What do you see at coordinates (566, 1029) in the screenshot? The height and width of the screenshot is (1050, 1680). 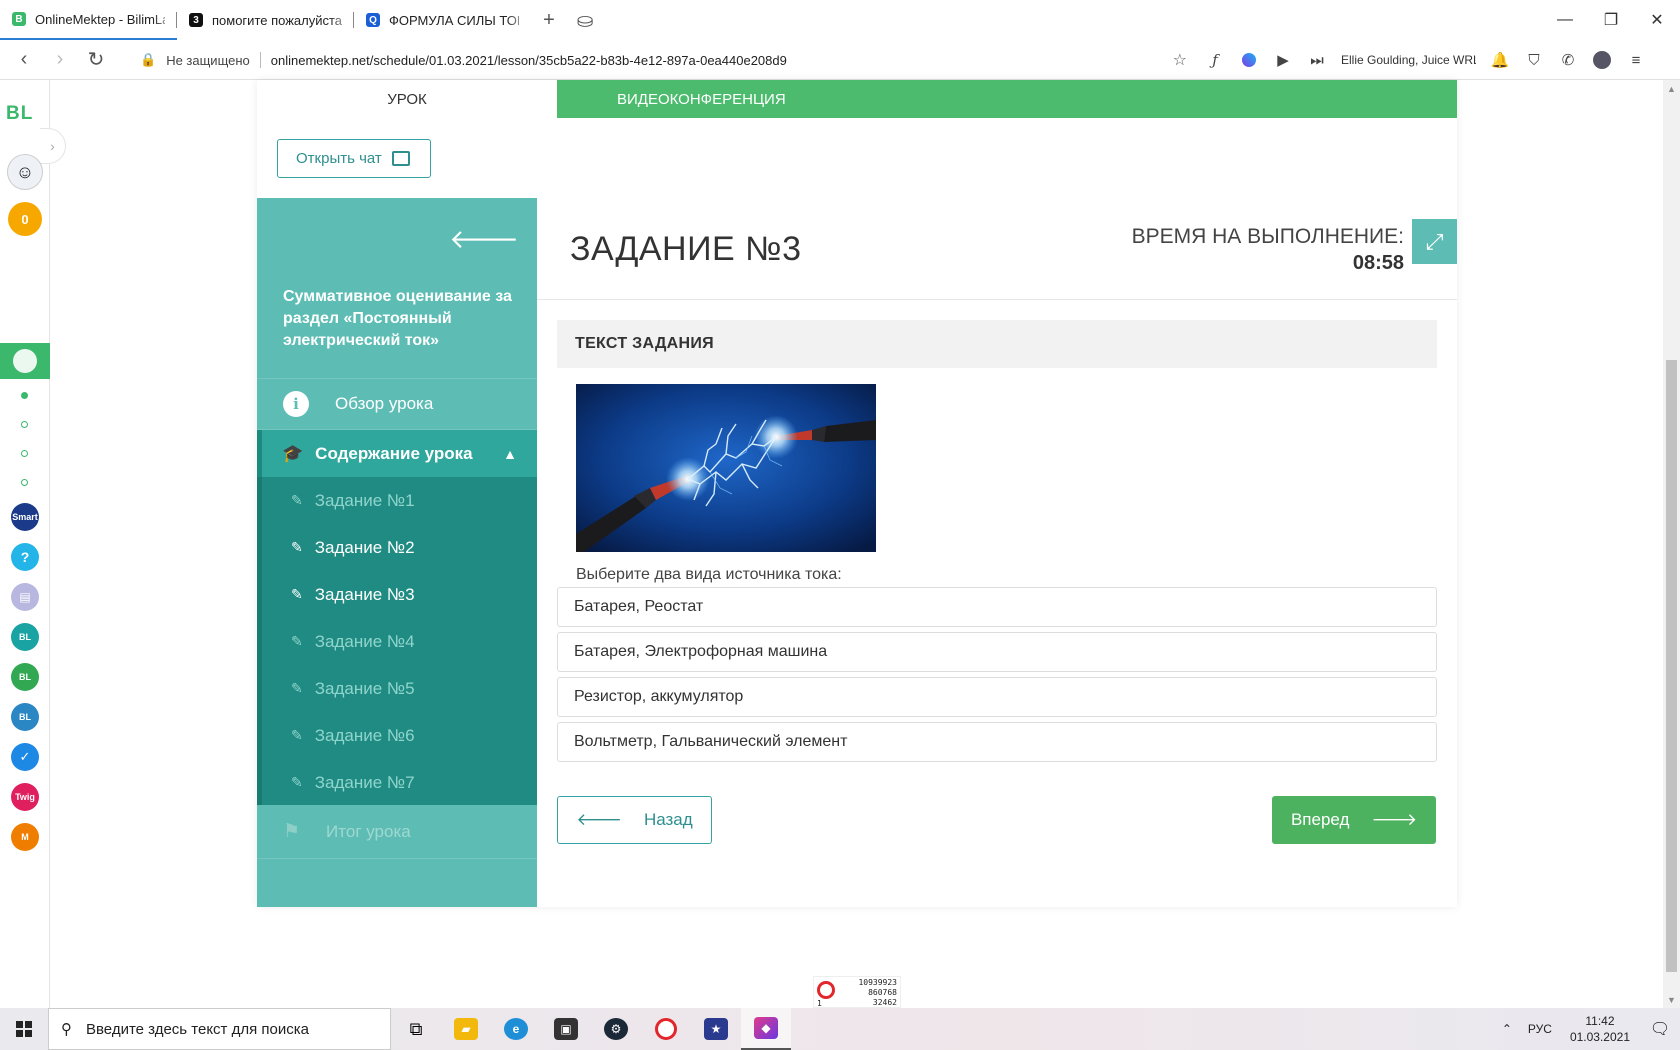 I see `store-icon: ▣` at bounding box center [566, 1029].